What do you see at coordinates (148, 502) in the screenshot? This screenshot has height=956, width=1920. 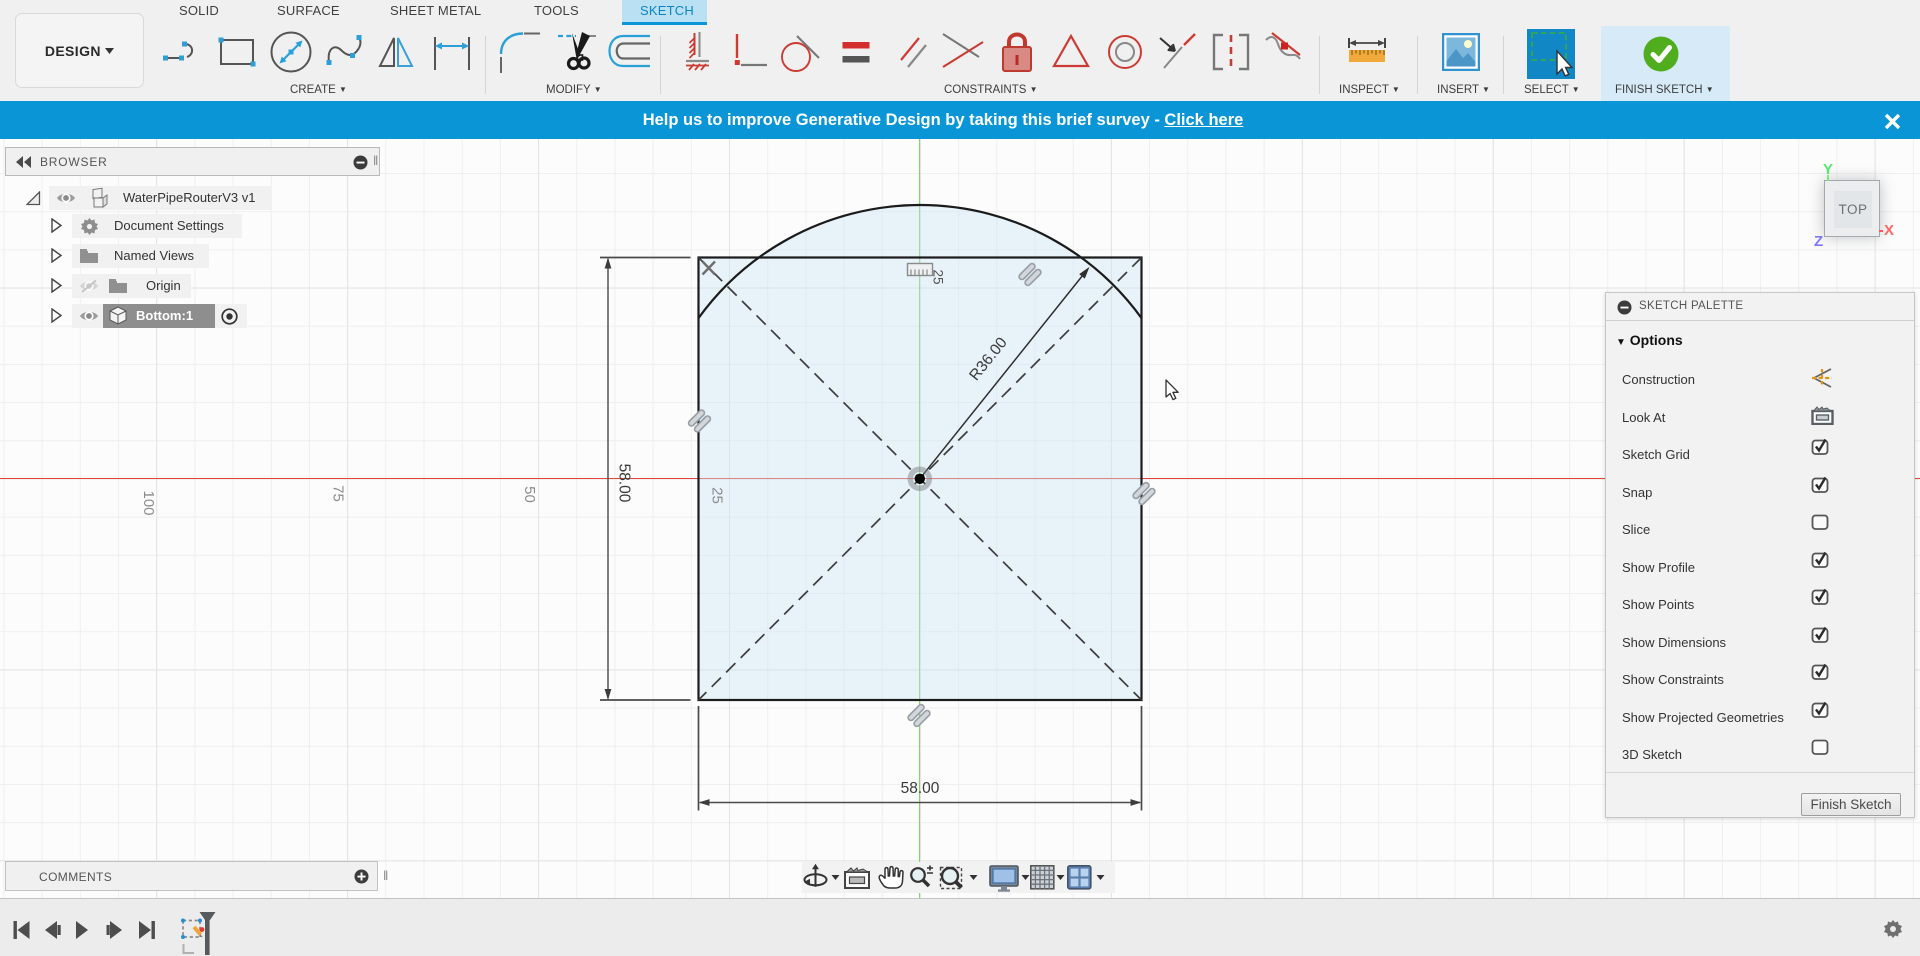 I see `svg-text: 100` at bounding box center [148, 502].